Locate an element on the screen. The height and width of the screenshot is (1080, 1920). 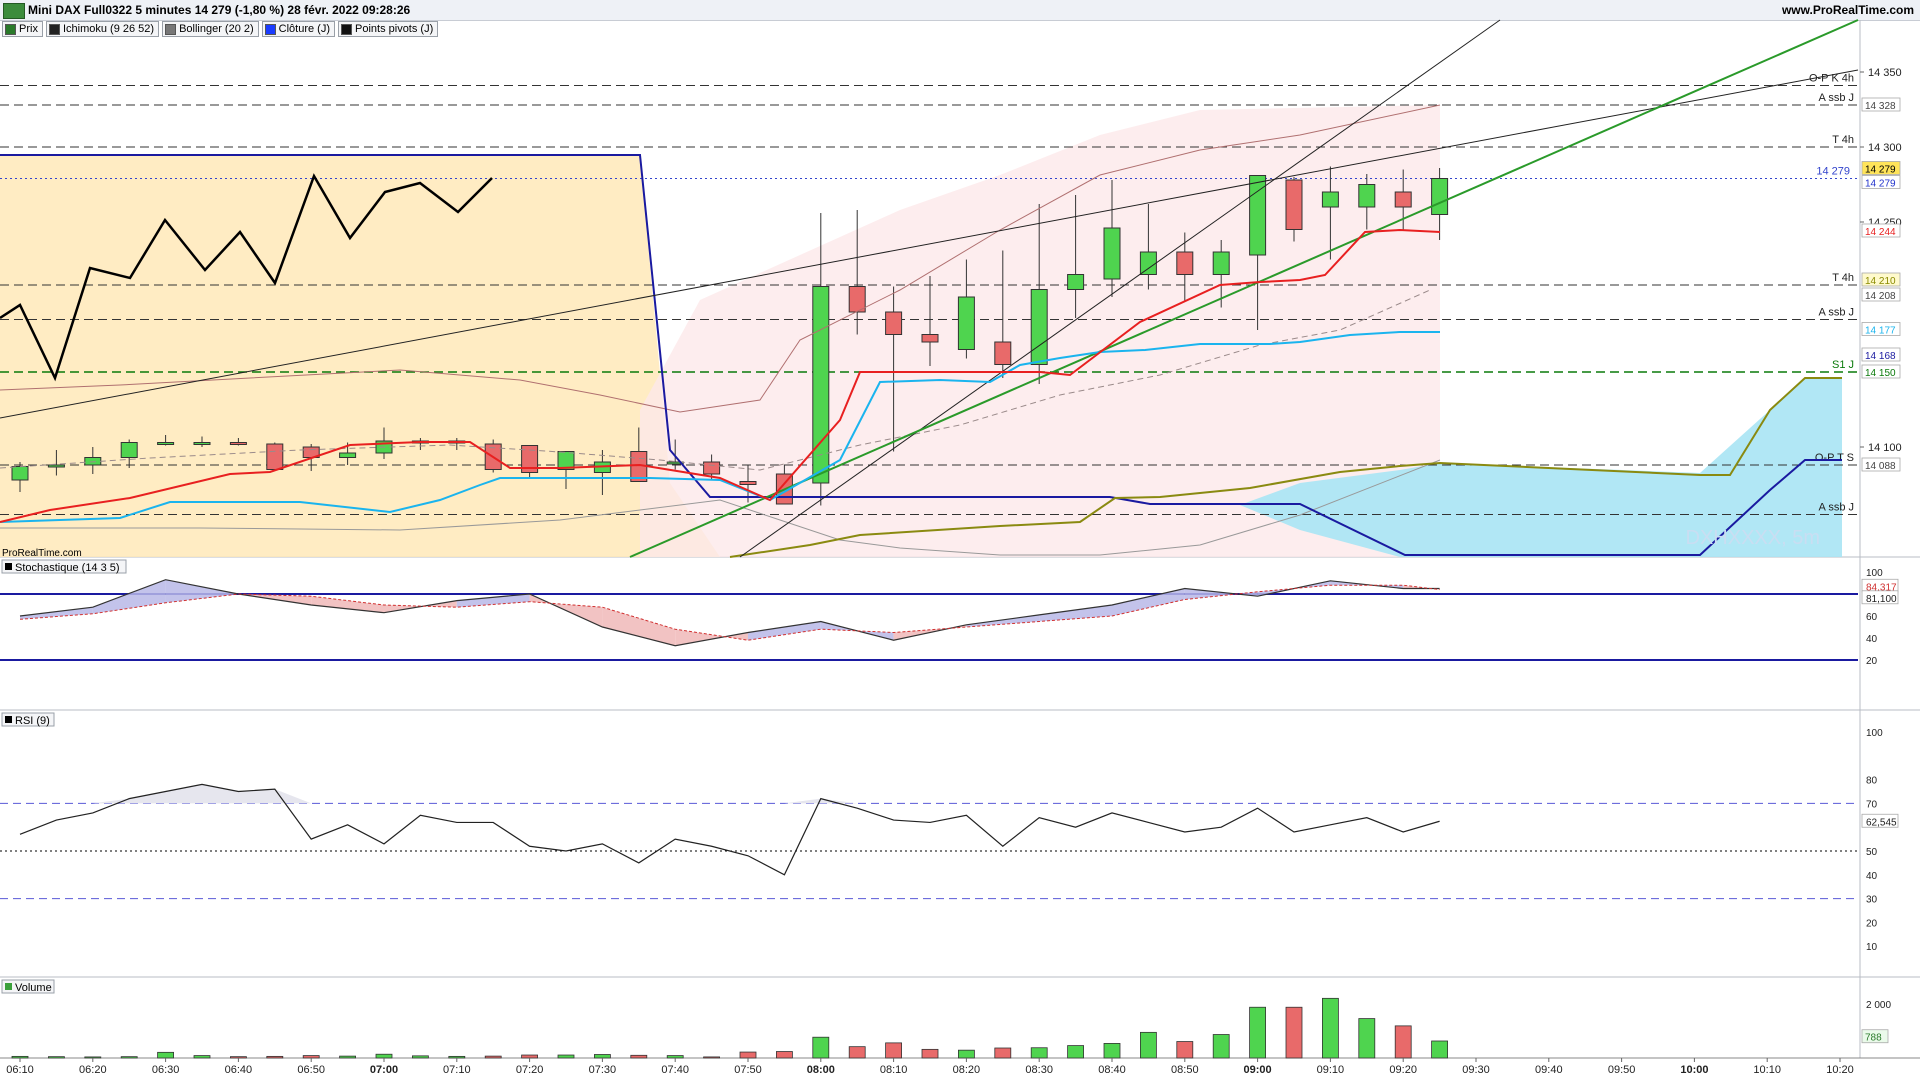
last-price-tag: 14 279 is located at coordinates (1833, 172).